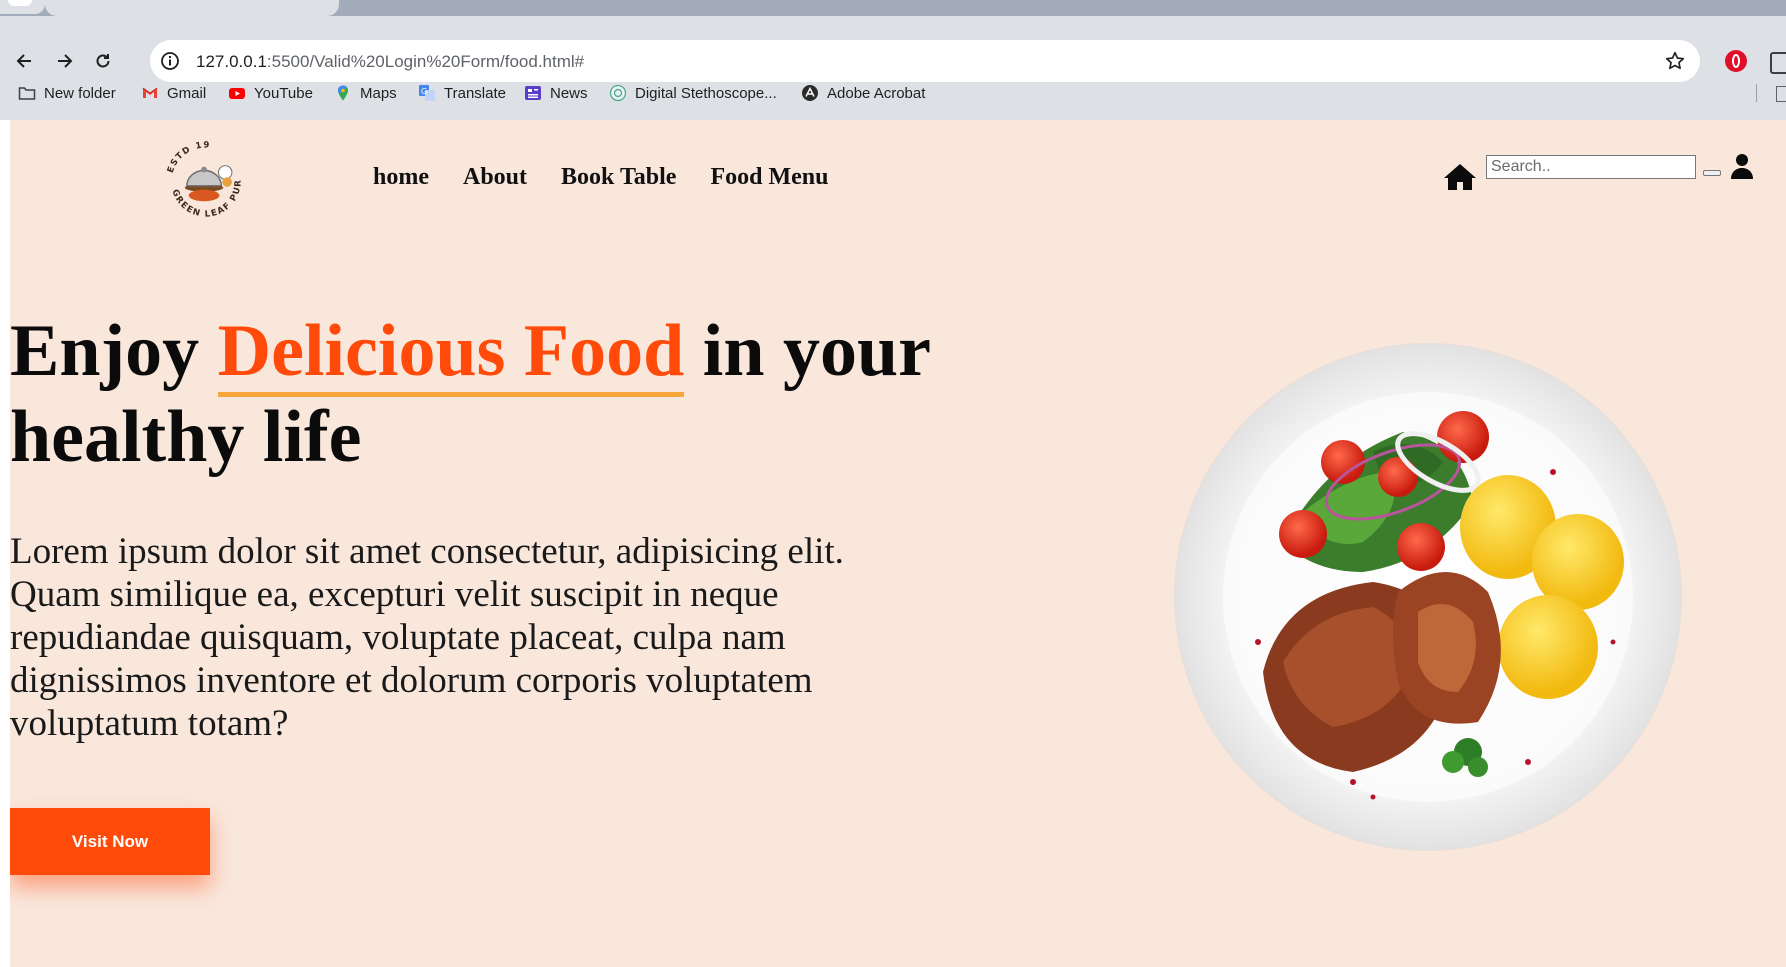 This screenshot has width=1786, height=967. What do you see at coordinates (876, 93) in the screenshot?
I see `bookmark-label: Adobe Acrobat` at bounding box center [876, 93].